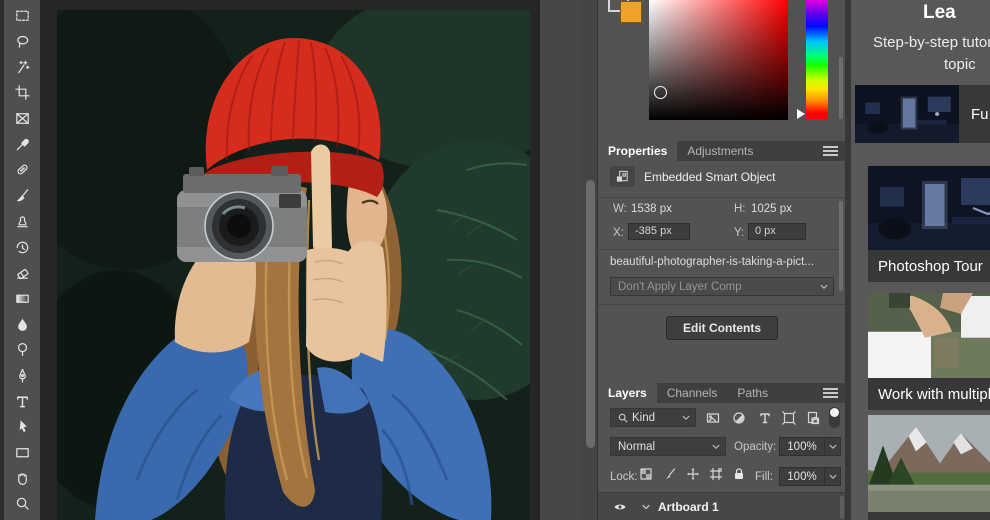 The width and height of the screenshot is (990, 520). I want to click on blend-mode-value: Normal, so click(637, 446).